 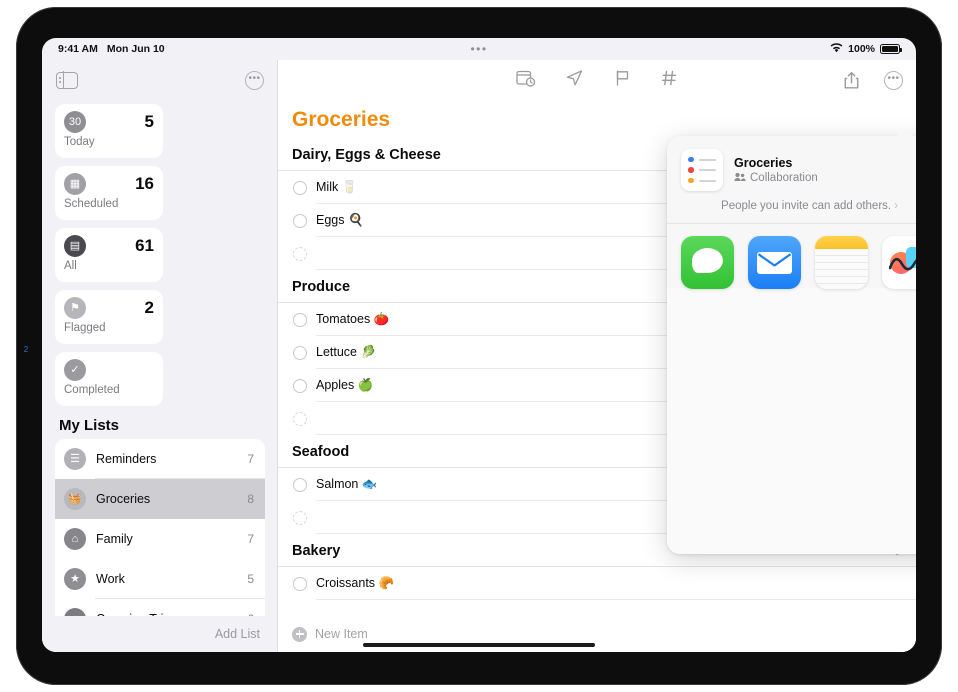 What do you see at coordinates (109, 131) in the screenshot?
I see `smart-list-card-today: 30 5 Today` at bounding box center [109, 131].